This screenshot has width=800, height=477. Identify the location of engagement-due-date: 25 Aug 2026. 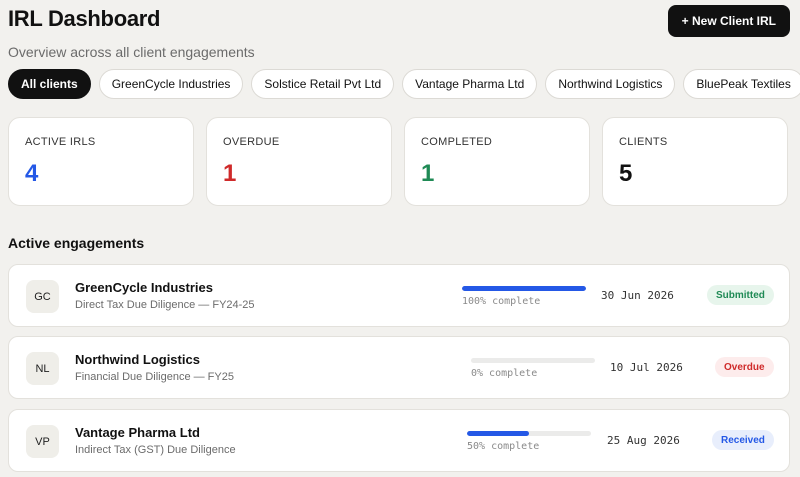
(643, 440).